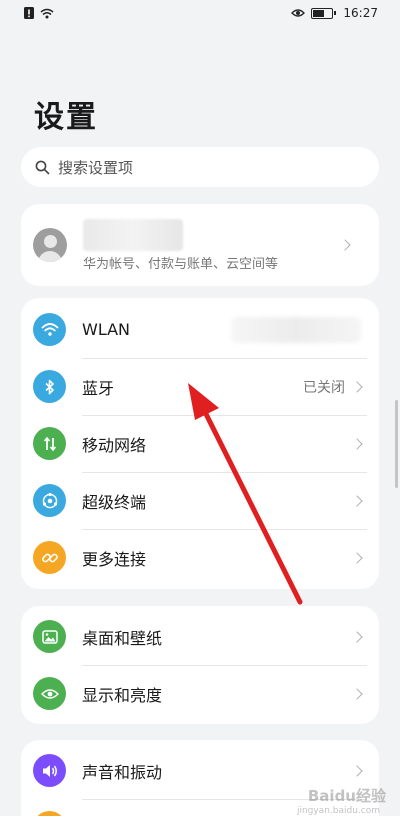 This screenshot has height=816, width=400. Describe the element at coordinates (39, 13) in the screenshot. I see `status-left` at that location.